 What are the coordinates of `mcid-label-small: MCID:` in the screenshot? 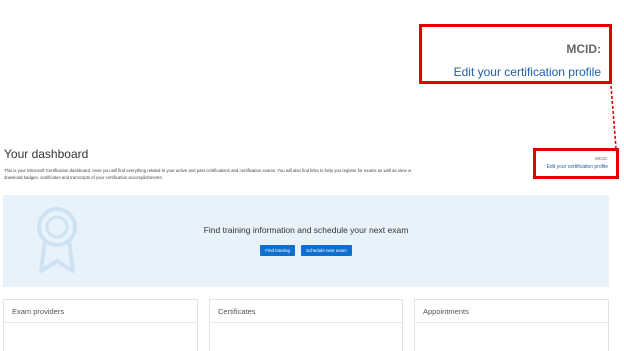 It's located at (601, 158).